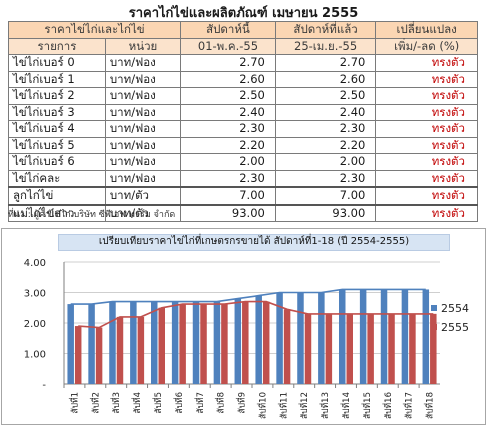 This screenshot has height=426, width=487. I want to click on table-header-items: ราคาไข่ไก่และไก่ไข่, so click(94, 30).